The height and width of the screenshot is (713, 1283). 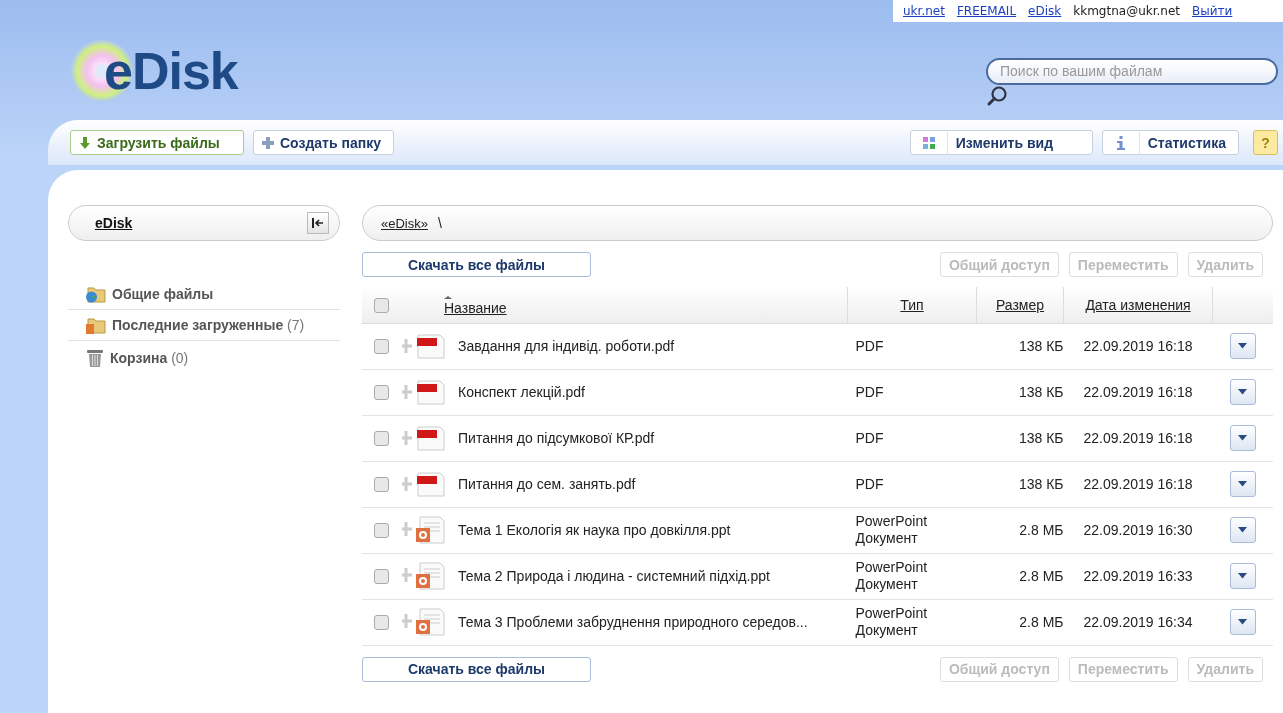 What do you see at coordinates (1001, 142) in the screenshot?
I see `change-view-button: Изменить вид` at bounding box center [1001, 142].